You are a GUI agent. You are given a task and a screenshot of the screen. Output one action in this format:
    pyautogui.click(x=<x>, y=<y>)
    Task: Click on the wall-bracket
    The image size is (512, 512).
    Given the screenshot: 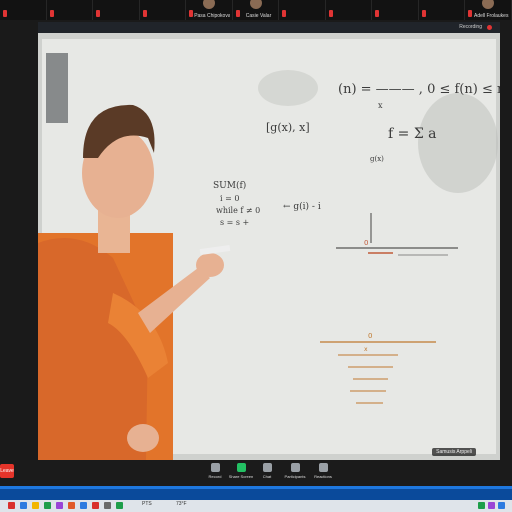 What is the action you would take?
    pyautogui.click(x=57, y=88)
    